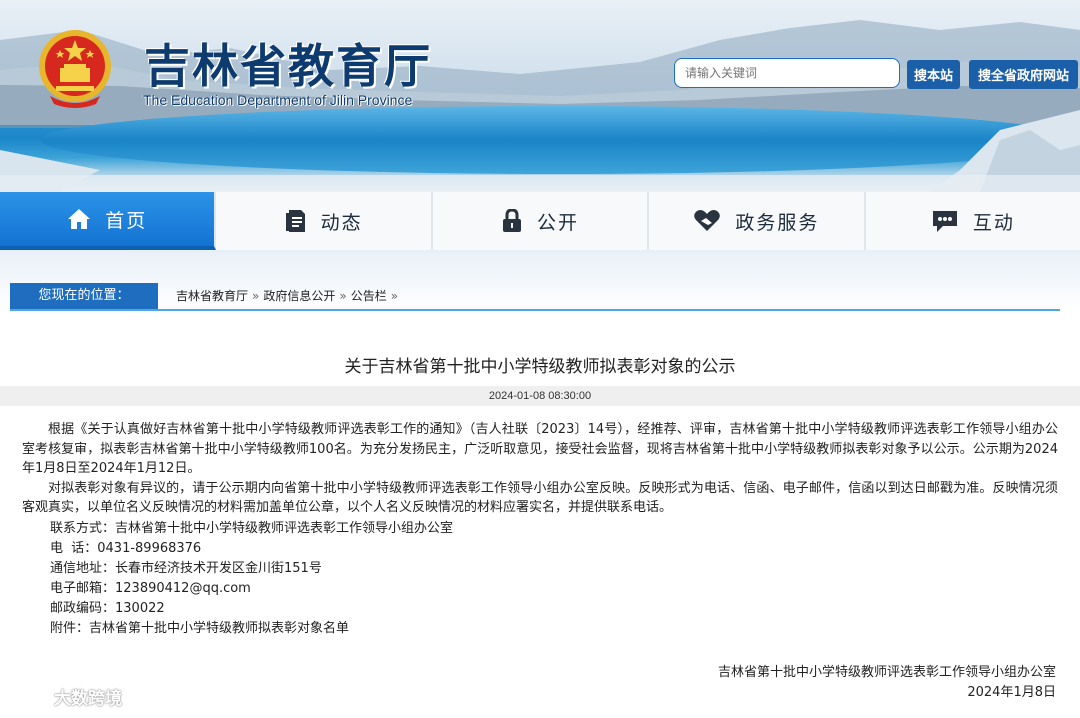  Describe the element at coordinates (126, 548) in the screenshot. I see `contact-phone: 电 话：0431-89968376` at that location.